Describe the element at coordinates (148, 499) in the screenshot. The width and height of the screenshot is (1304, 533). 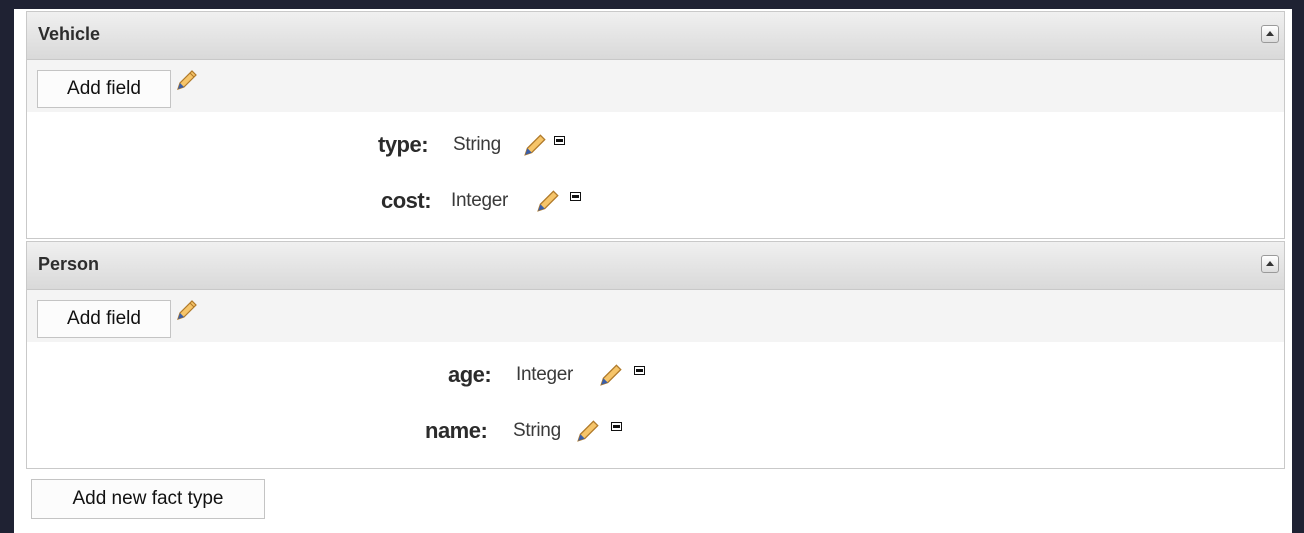
I see `add-new-fact-type-button: Add new fact type` at that location.